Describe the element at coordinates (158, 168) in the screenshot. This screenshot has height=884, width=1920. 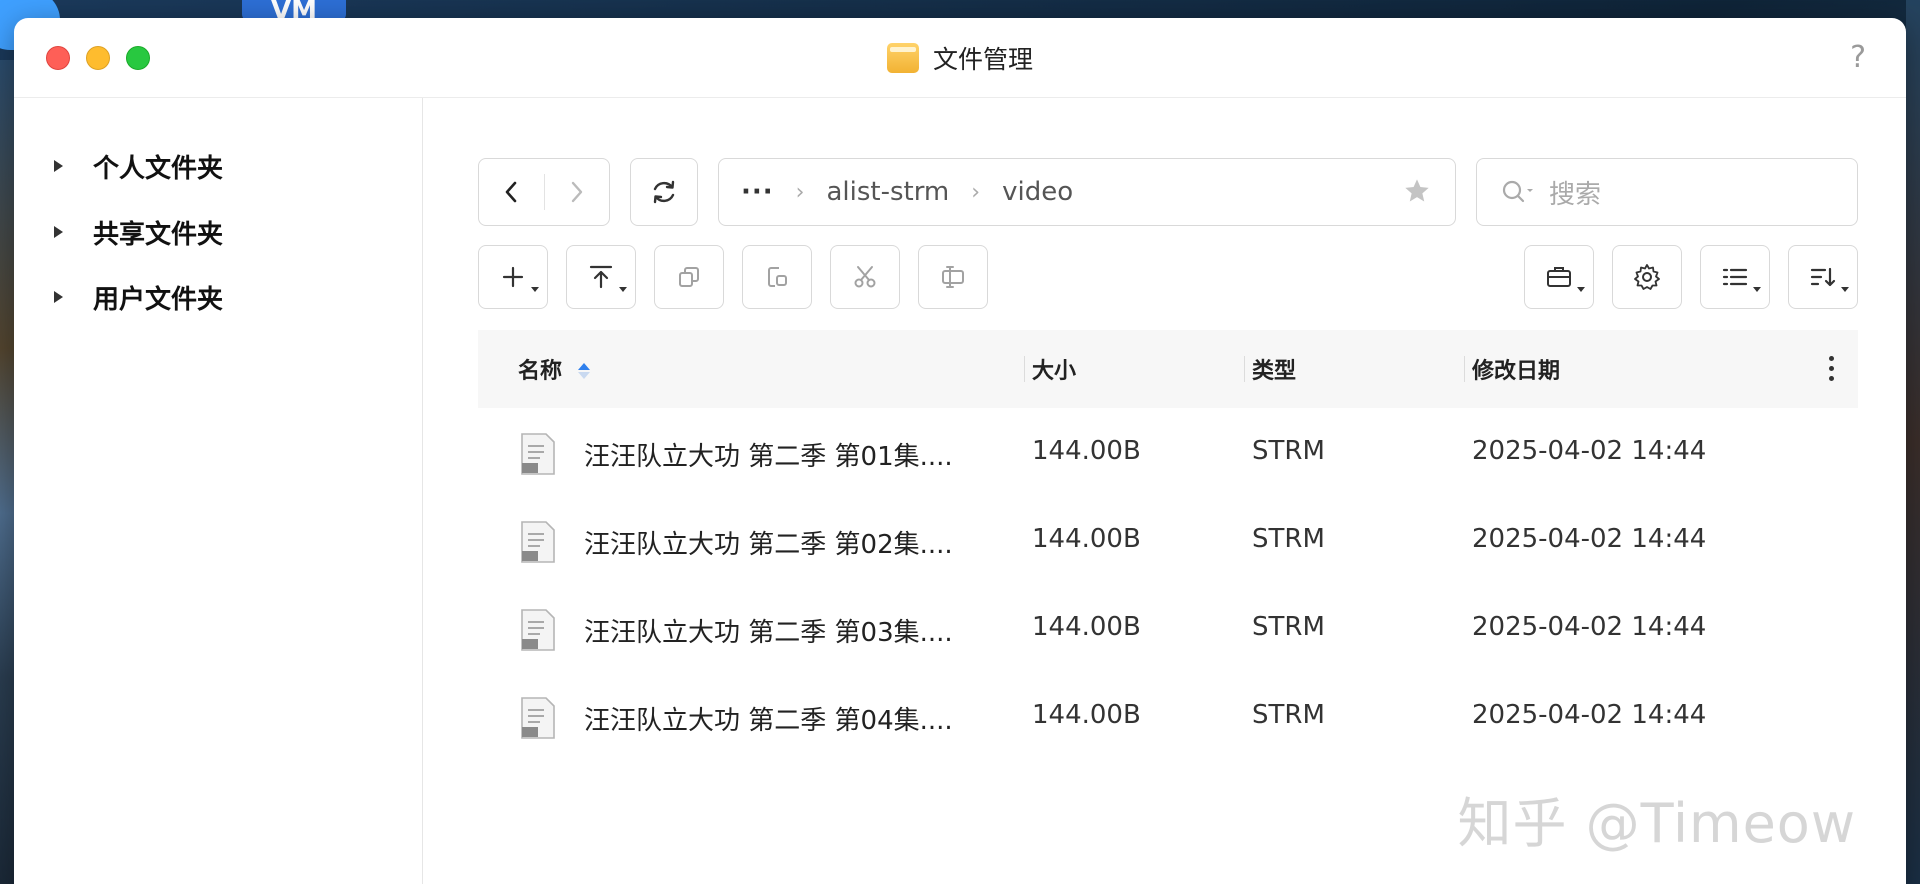
I see `sidebar-item-label: 个人文件夹` at that location.